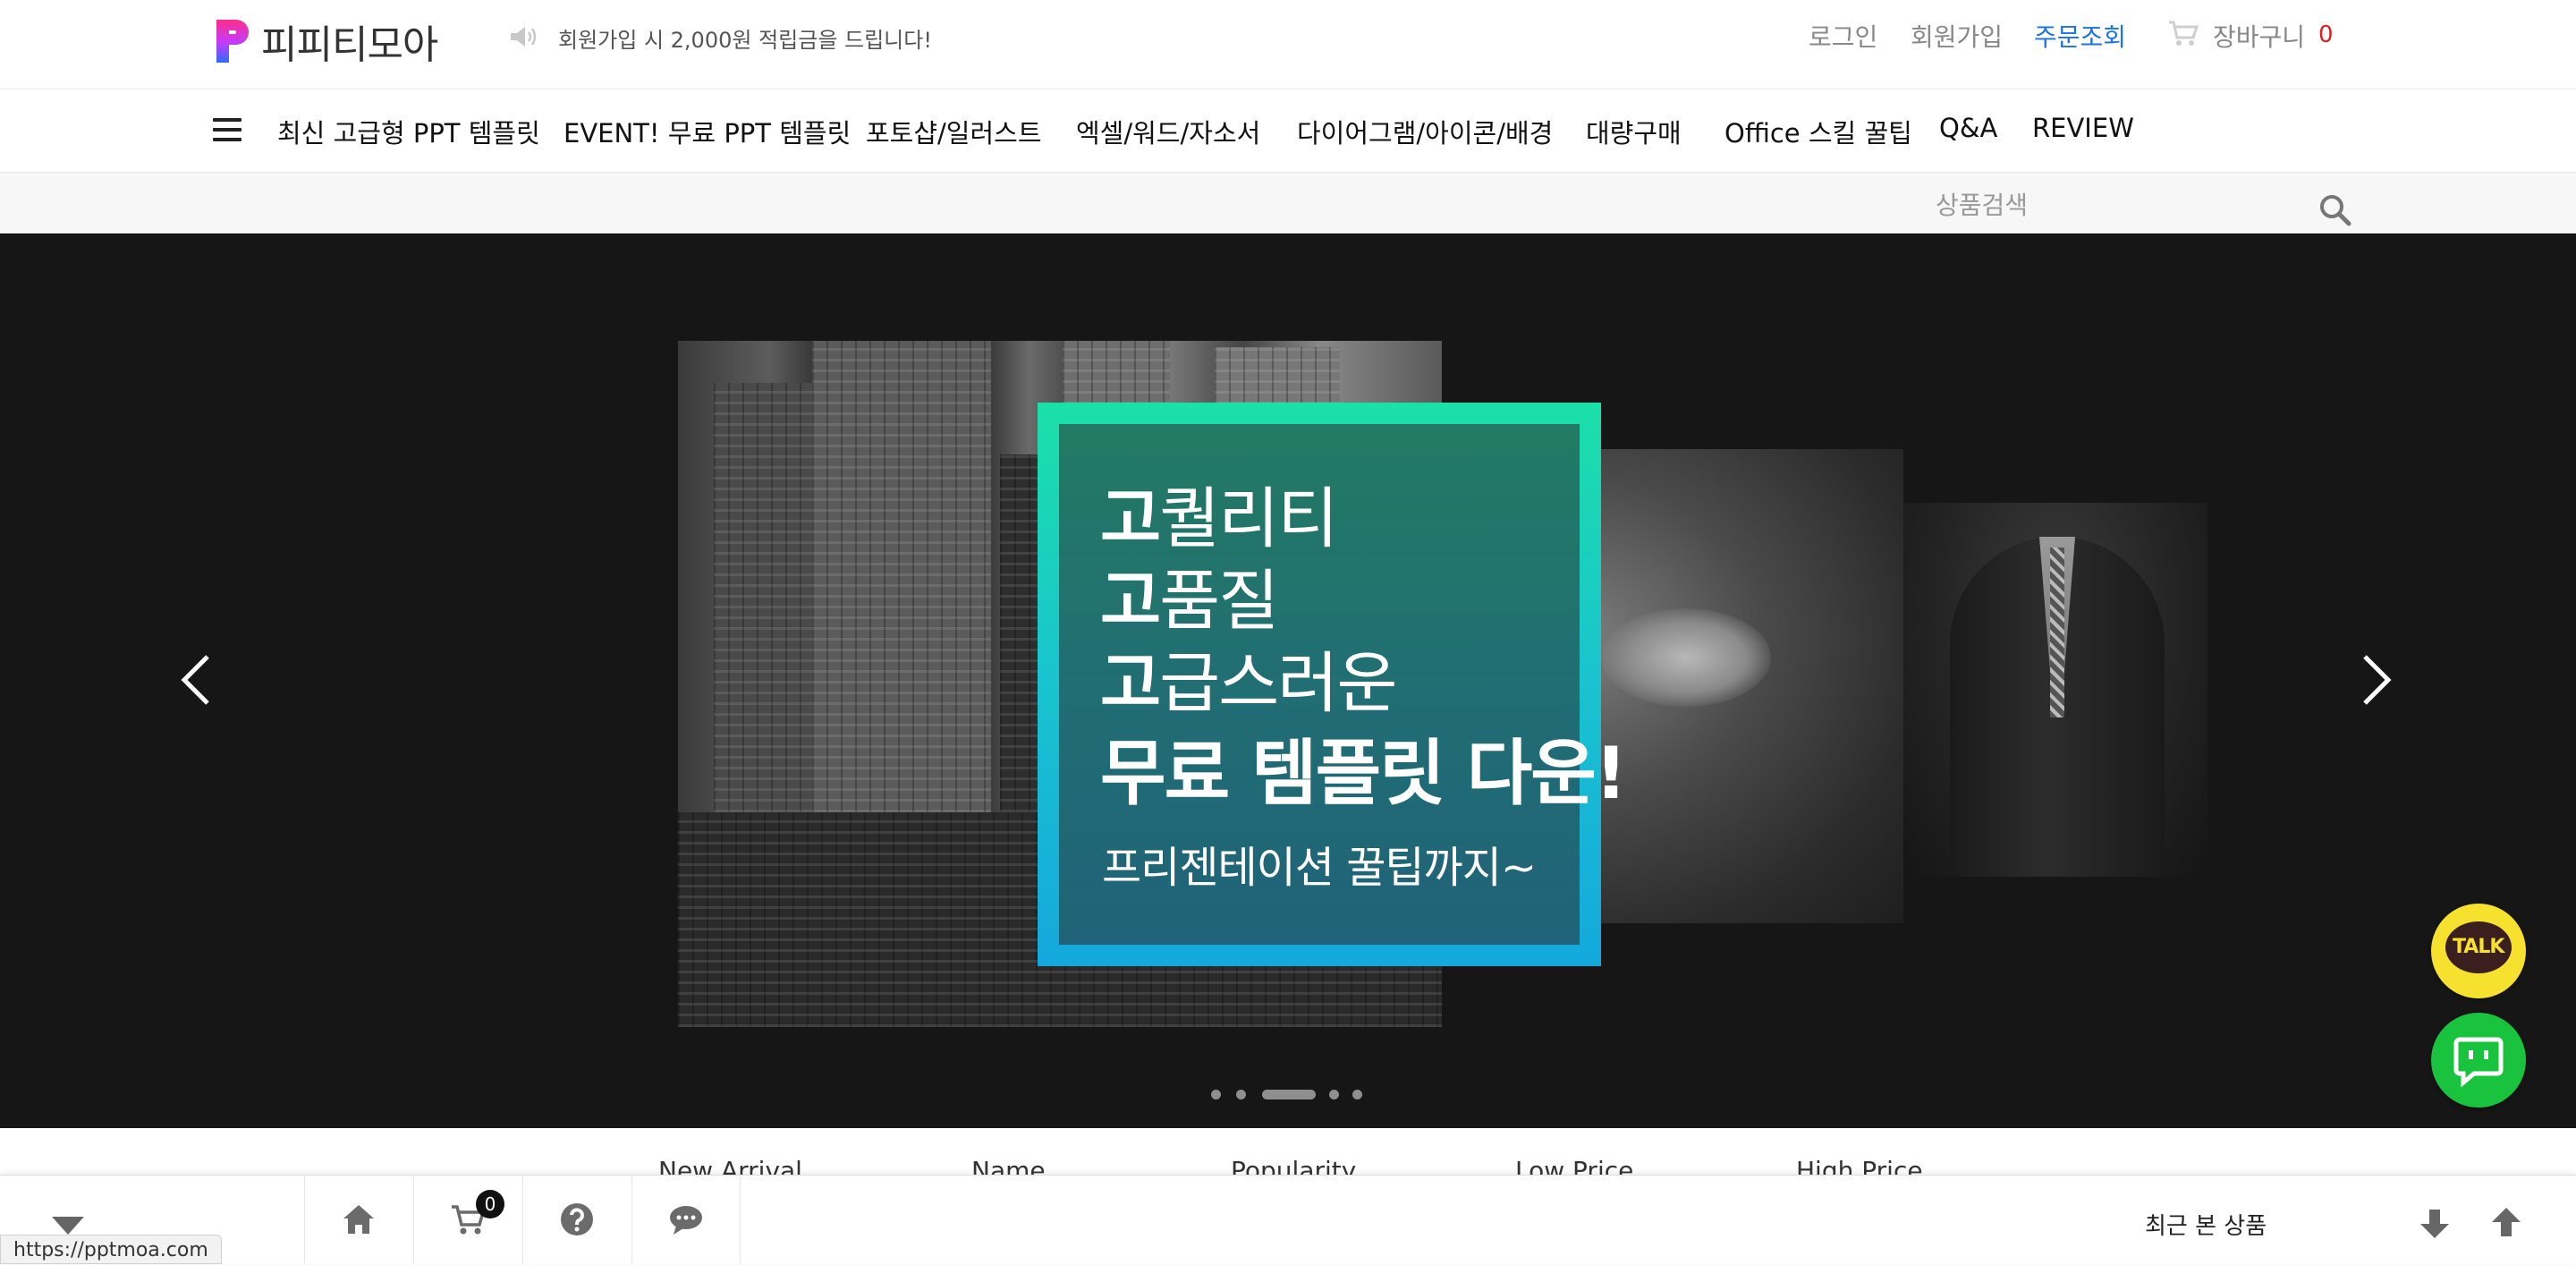 This screenshot has height=1265, width=2576. What do you see at coordinates (707, 131) in the screenshot?
I see `nav-item-event-free-ppt: EVENT! 무료 PPT 템플릿` at bounding box center [707, 131].